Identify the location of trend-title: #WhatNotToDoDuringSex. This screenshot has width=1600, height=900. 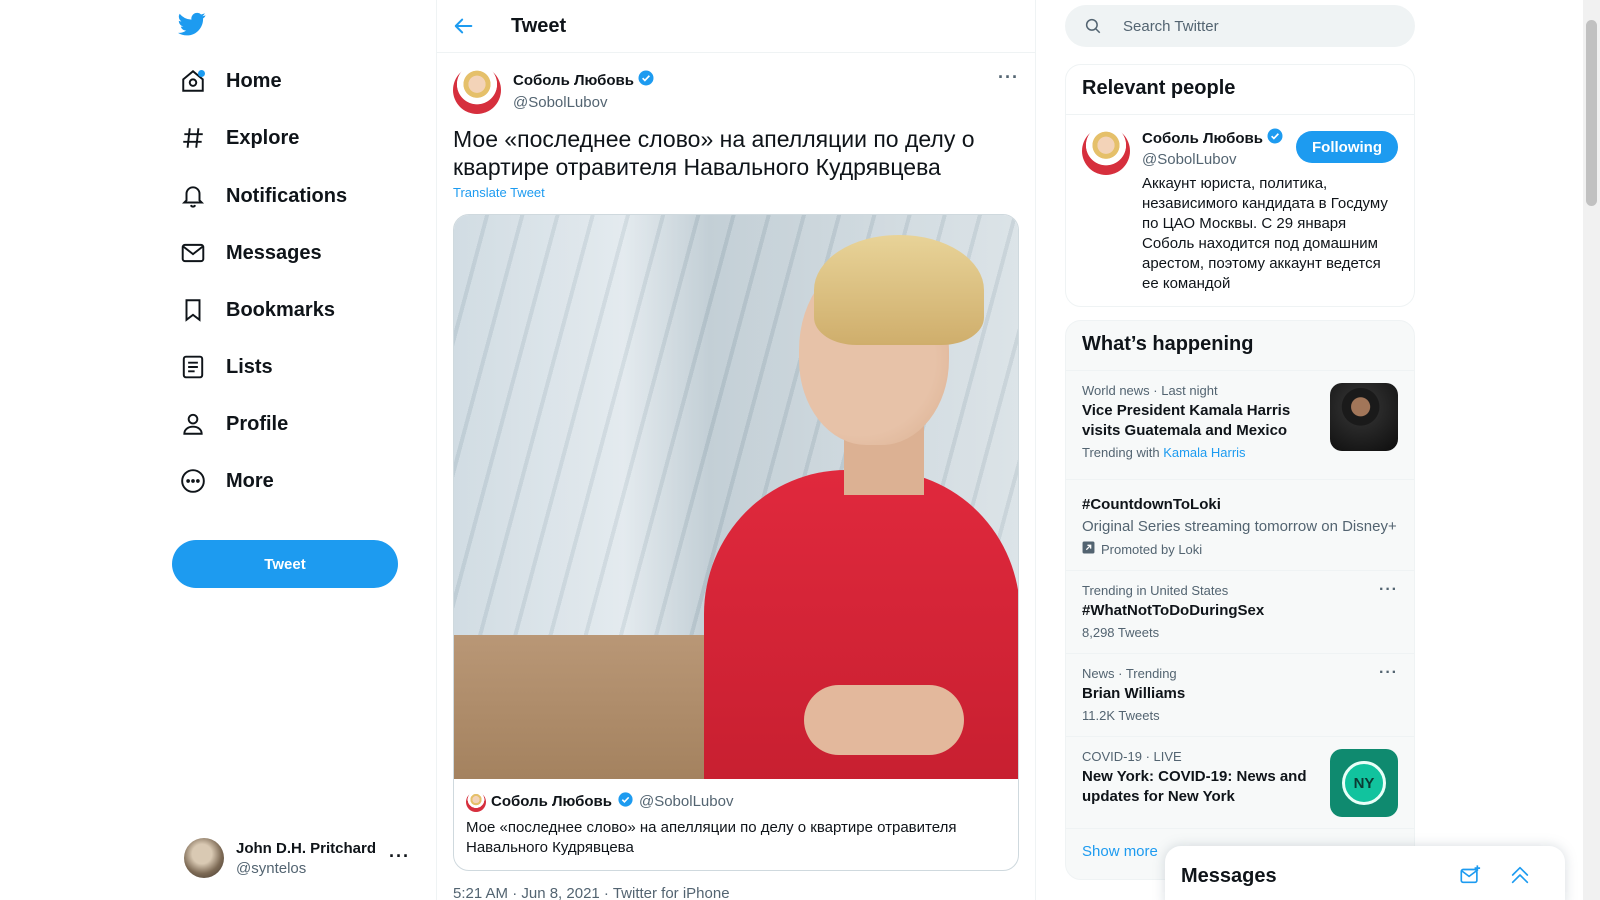
(1173, 610).